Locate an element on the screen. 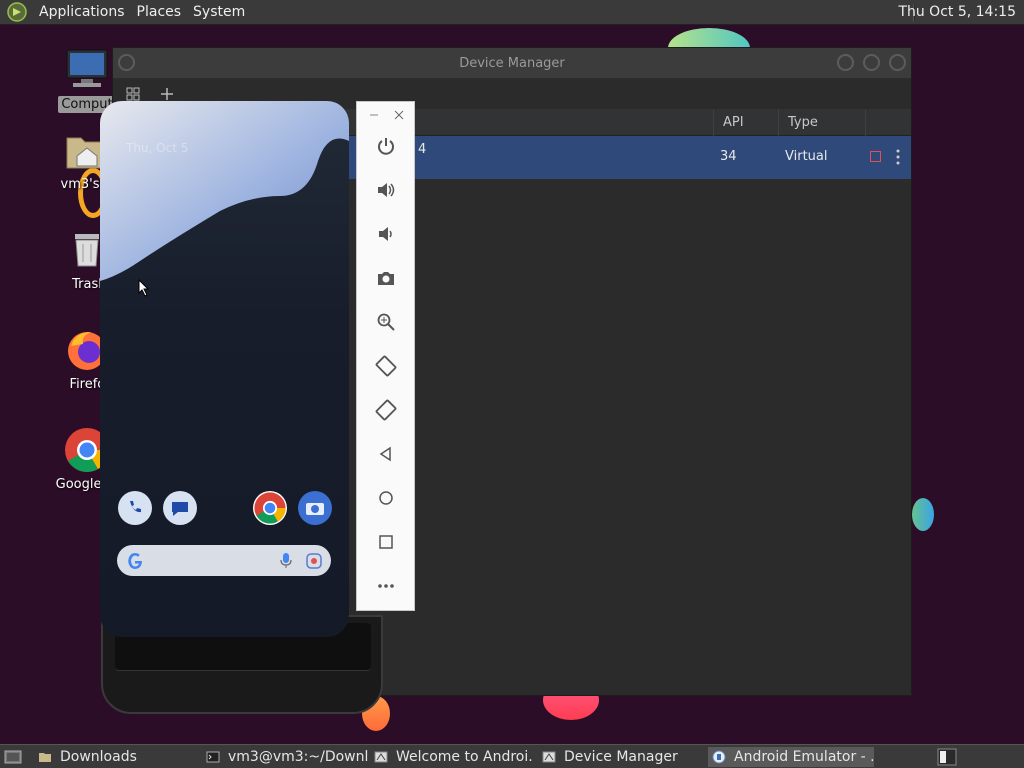  mouse-cursor-icon is located at coordinates (144, 288).